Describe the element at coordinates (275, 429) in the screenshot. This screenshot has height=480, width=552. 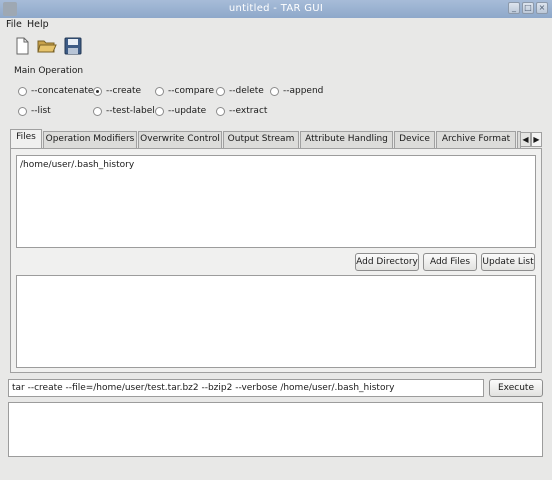
I see `output-area` at that location.